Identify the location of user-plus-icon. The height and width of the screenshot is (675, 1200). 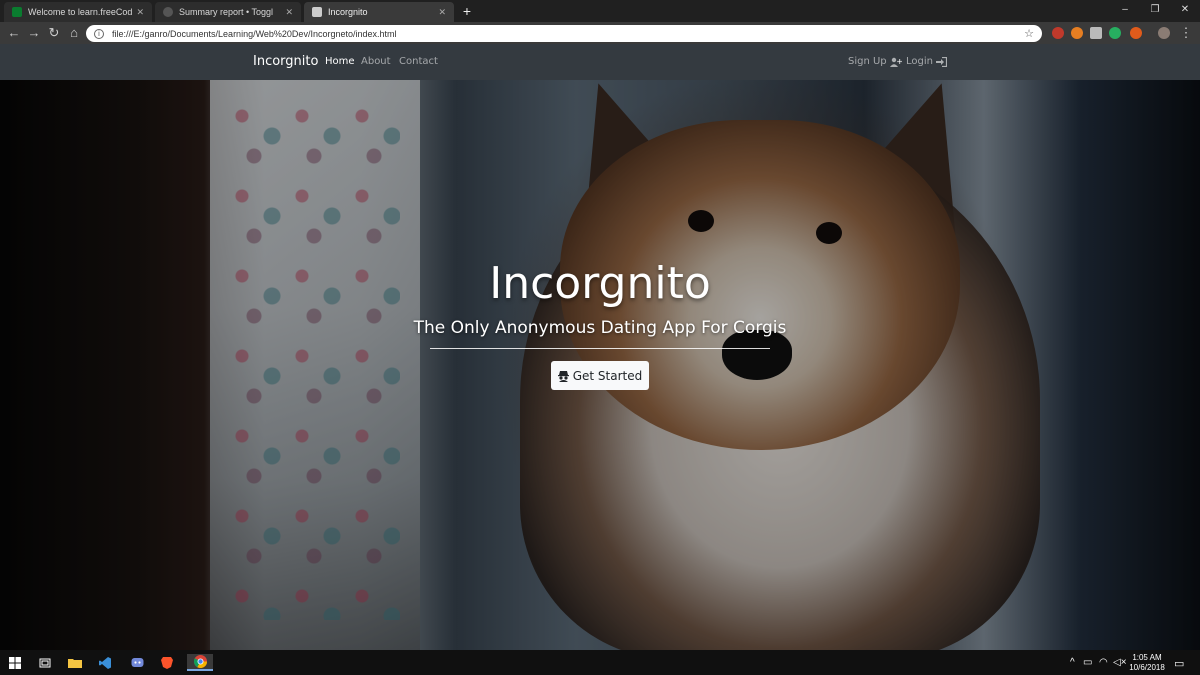
(895, 62).